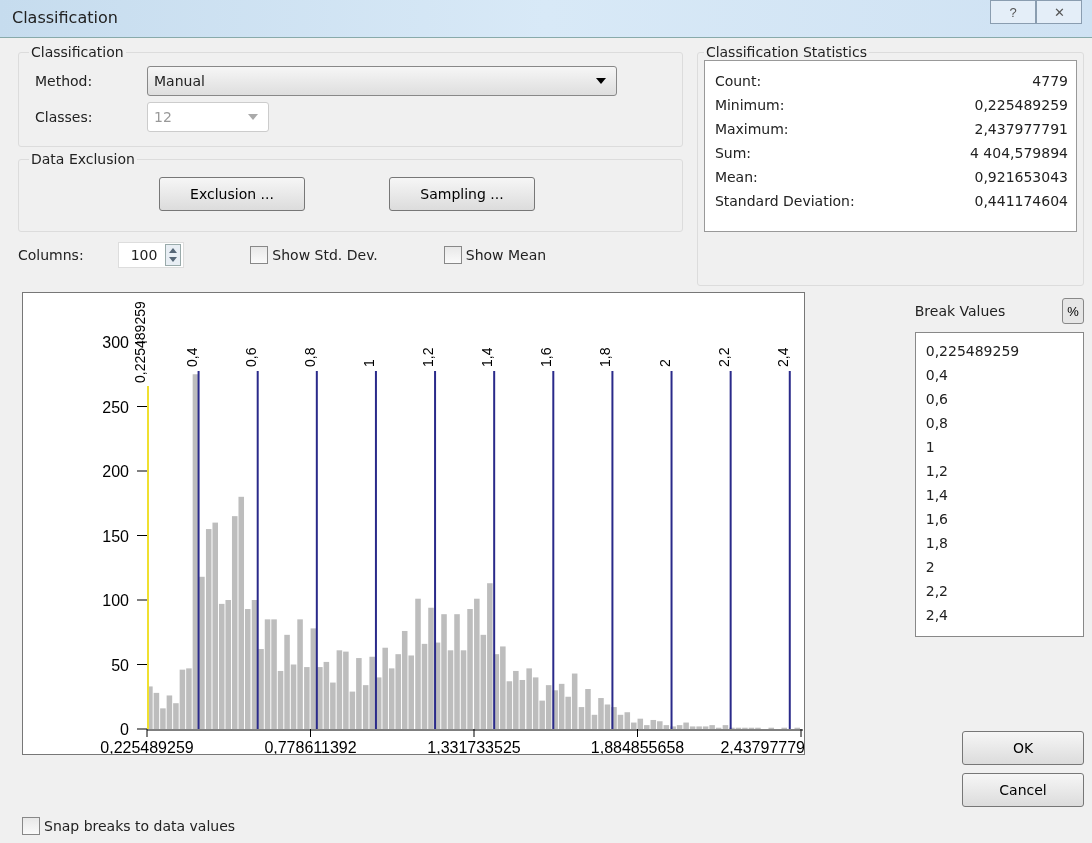  Describe the element at coordinates (960, 311) in the screenshot. I see `break-values-label: Break Values` at that location.